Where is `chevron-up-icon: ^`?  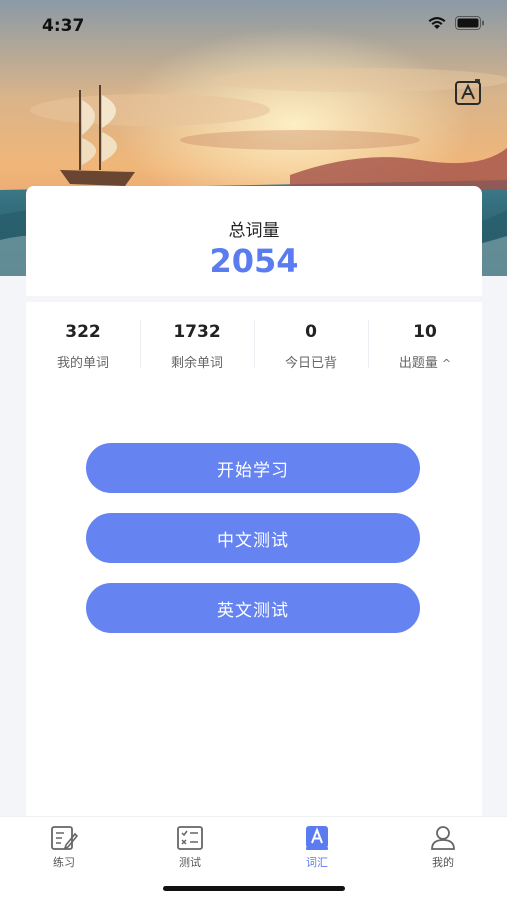
chevron-up-icon: ^ is located at coordinates (446, 363).